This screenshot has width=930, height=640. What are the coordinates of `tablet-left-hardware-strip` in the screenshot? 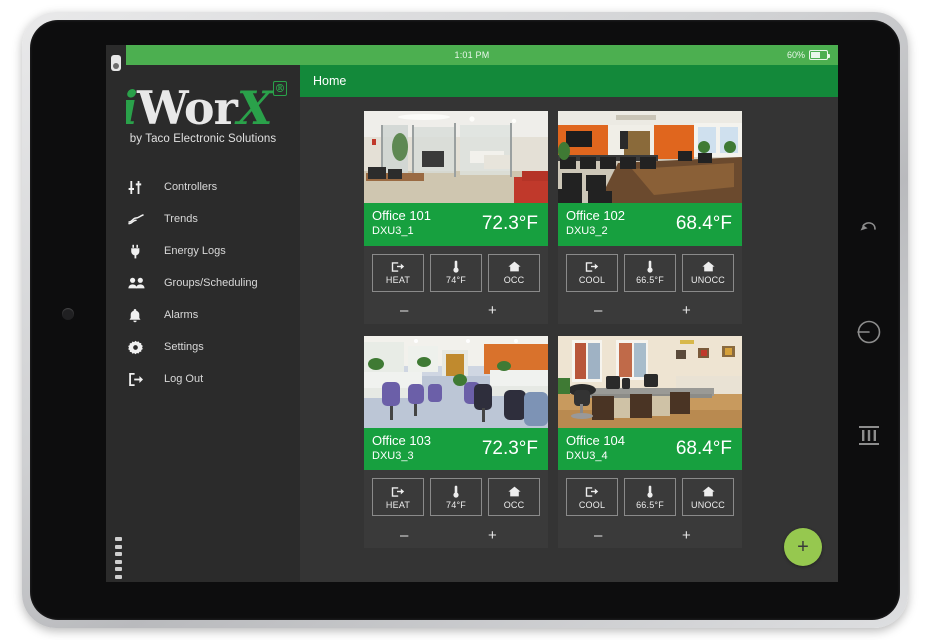 It's located at (116, 313).